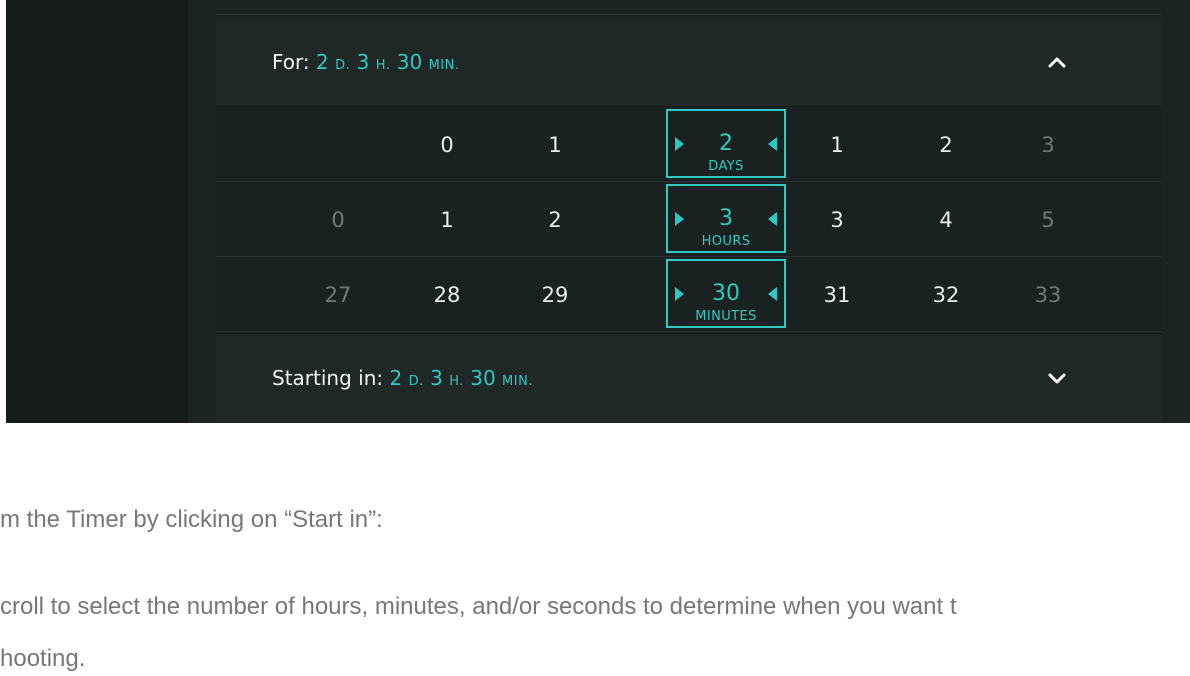 Image resolution: width=1190 pixels, height=676 pixels. What do you see at coordinates (1057, 378) in the screenshot?
I see `chevron-down-icon` at bounding box center [1057, 378].